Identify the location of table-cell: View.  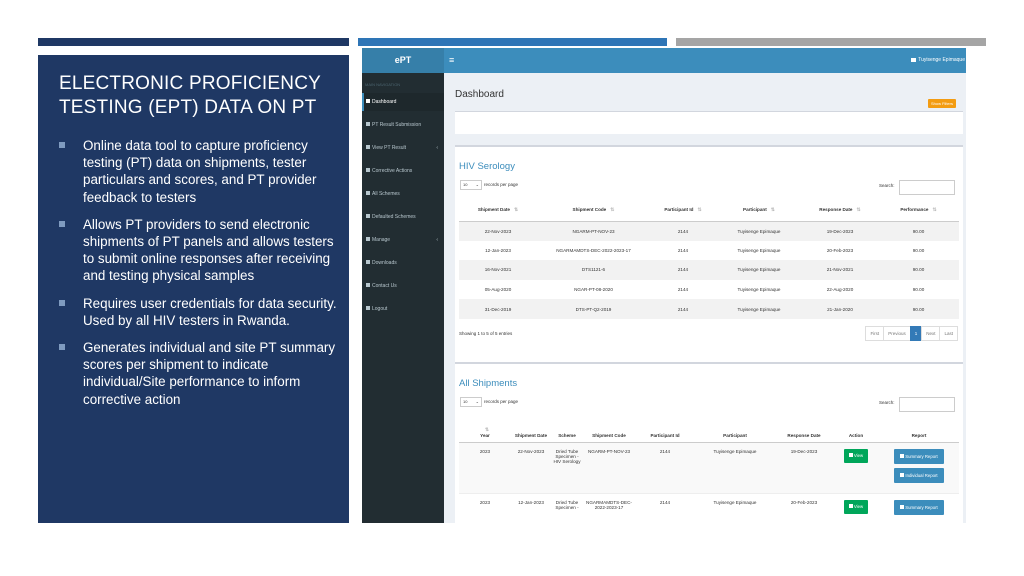
(856, 508).